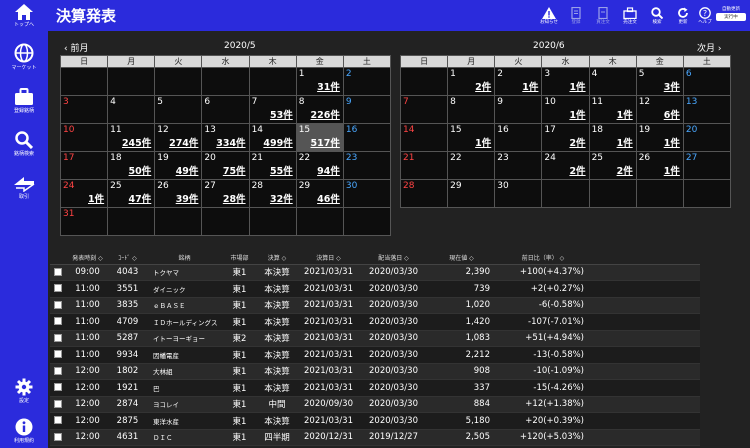 Image resolution: width=750 pixels, height=448 pixels. What do you see at coordinates (187, 170) in the screenshot?
I see `announcement-count-link: 49件` at bounding box center [187, 170].